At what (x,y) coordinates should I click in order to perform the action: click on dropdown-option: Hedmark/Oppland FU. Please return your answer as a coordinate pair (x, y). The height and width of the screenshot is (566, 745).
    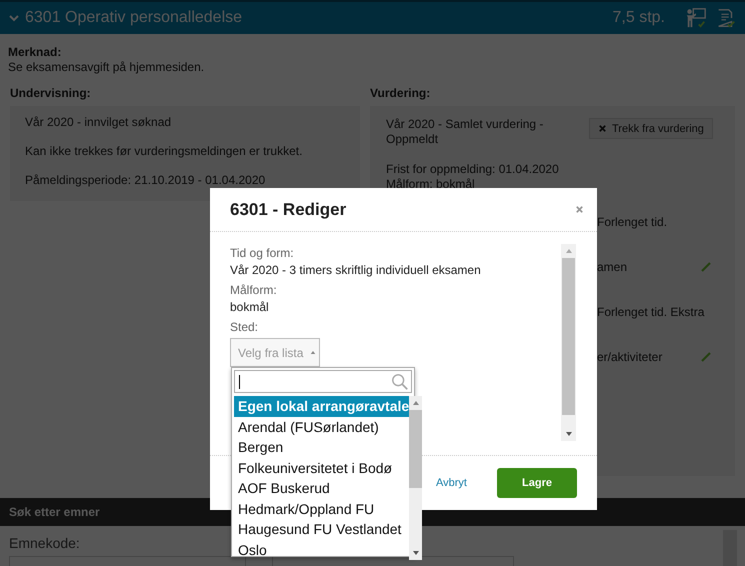
    Looking at the image, I should click on (322, 508).